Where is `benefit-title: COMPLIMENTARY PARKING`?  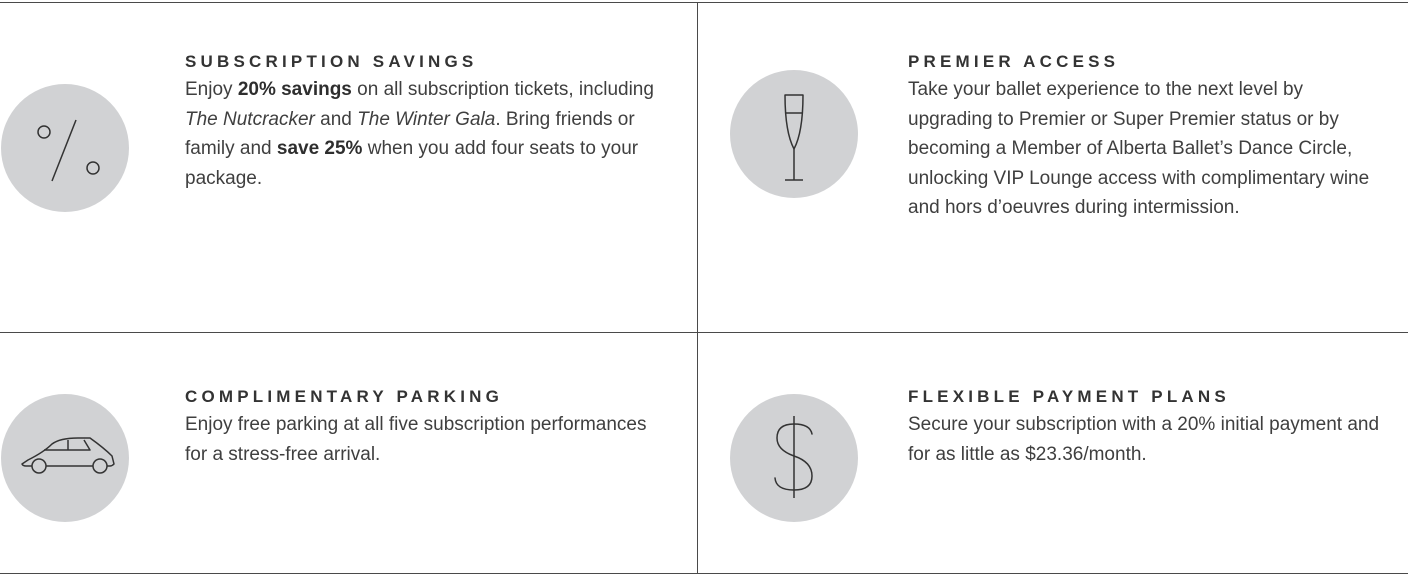 benefit-title: COMPLIMENTARY PARKING is located at coordinates (344, 396).